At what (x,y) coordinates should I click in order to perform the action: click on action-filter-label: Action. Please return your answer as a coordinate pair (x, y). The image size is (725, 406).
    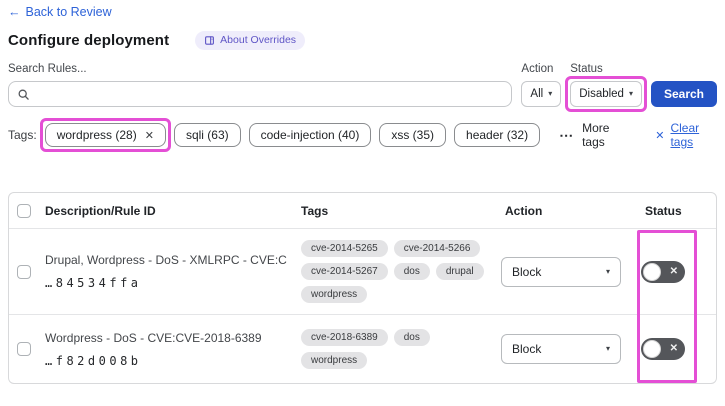
    Looking at the image, I should click on (537, 69).